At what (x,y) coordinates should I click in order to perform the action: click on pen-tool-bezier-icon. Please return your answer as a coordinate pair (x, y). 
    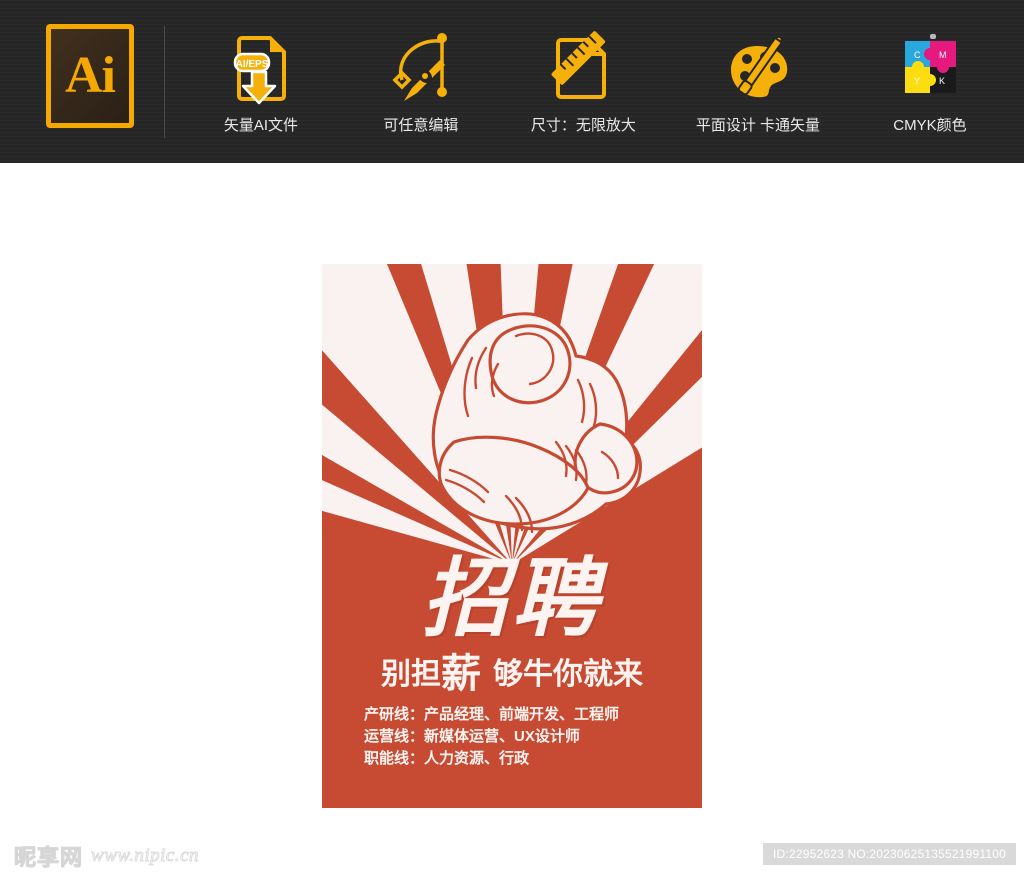
    Looking at the image, I should click on (421, 67).